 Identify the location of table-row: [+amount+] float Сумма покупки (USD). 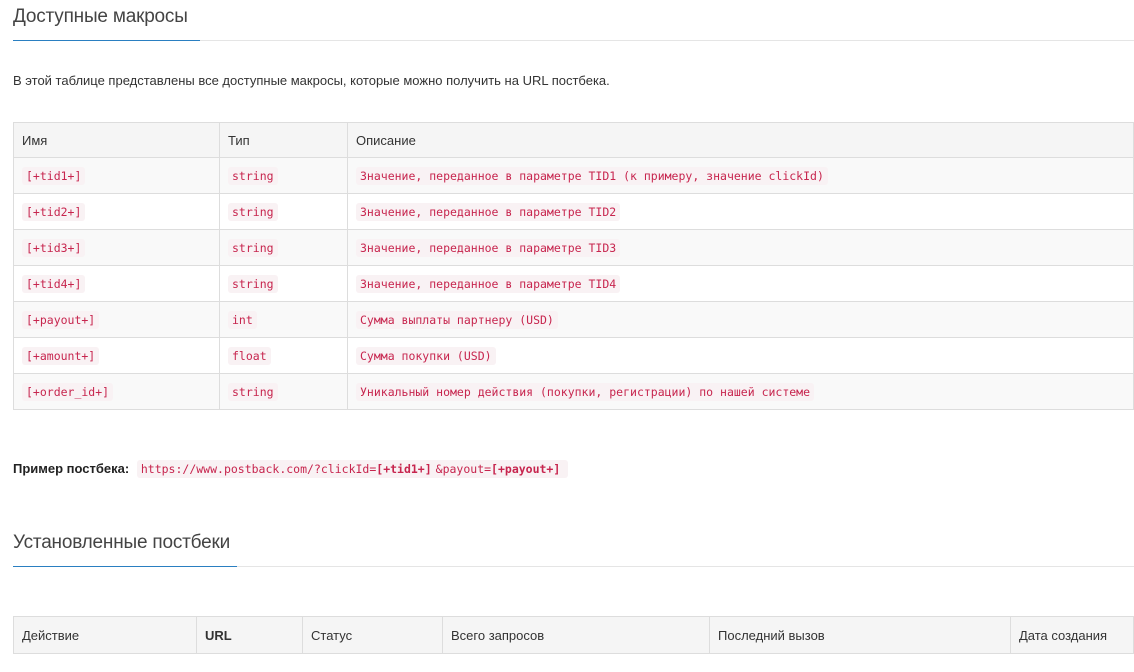
(573, 355).